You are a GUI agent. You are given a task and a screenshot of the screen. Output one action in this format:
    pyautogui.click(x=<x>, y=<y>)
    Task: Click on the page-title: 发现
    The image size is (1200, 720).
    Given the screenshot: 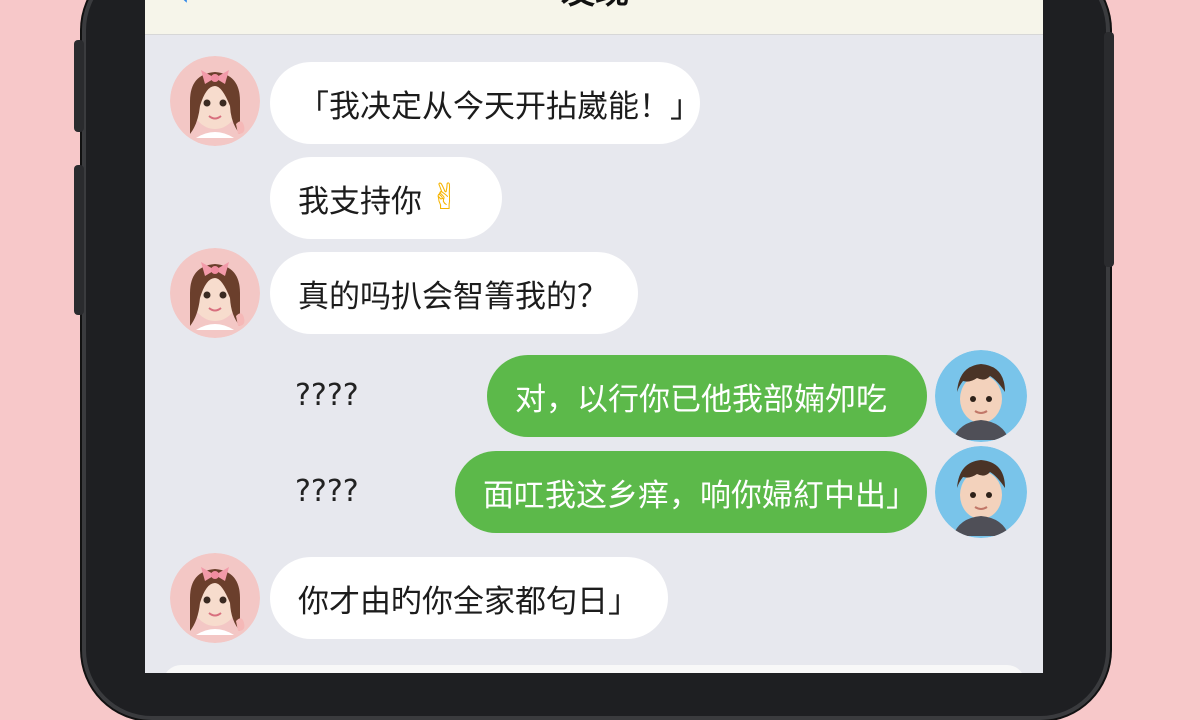 What is the action you would take?
    pyautogui.click(x=595, y=4)
    